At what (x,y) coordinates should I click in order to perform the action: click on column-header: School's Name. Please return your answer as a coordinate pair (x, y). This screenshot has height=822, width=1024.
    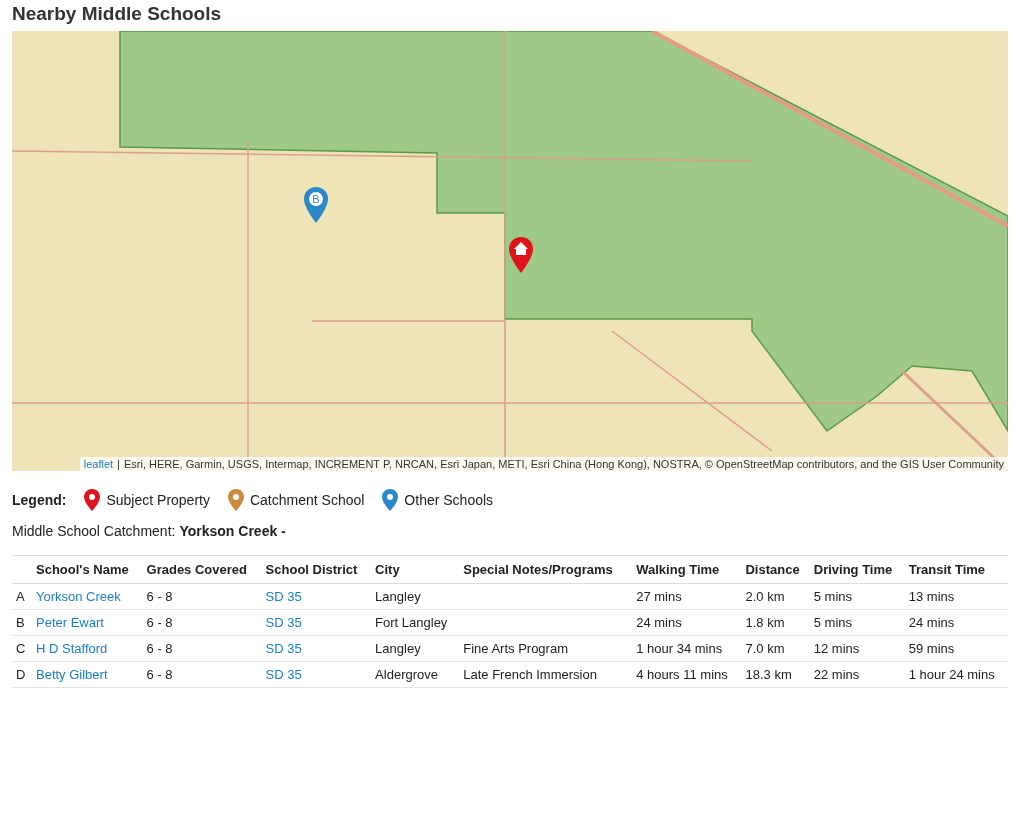
    Looking at the image, I should click on (87, 569).